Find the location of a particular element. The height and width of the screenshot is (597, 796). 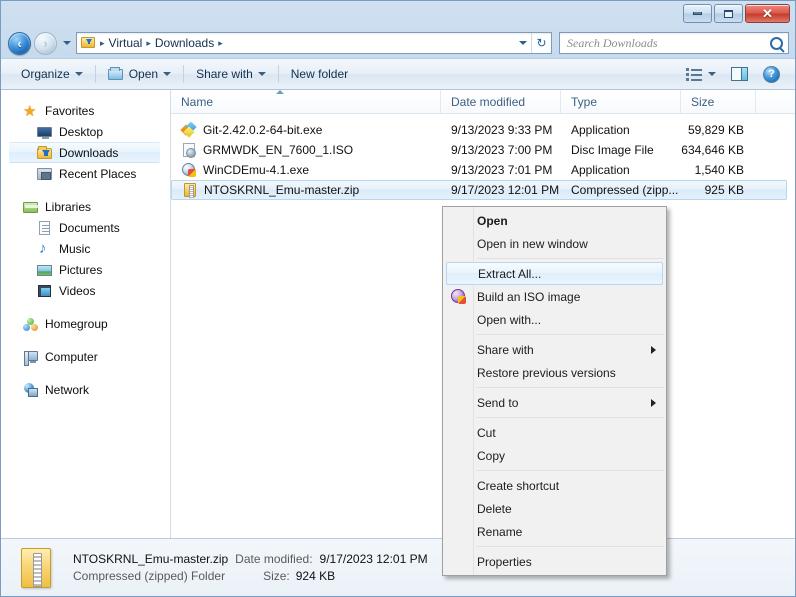

sidebar-item-computer: Computer is located at coordinates (85, 356).